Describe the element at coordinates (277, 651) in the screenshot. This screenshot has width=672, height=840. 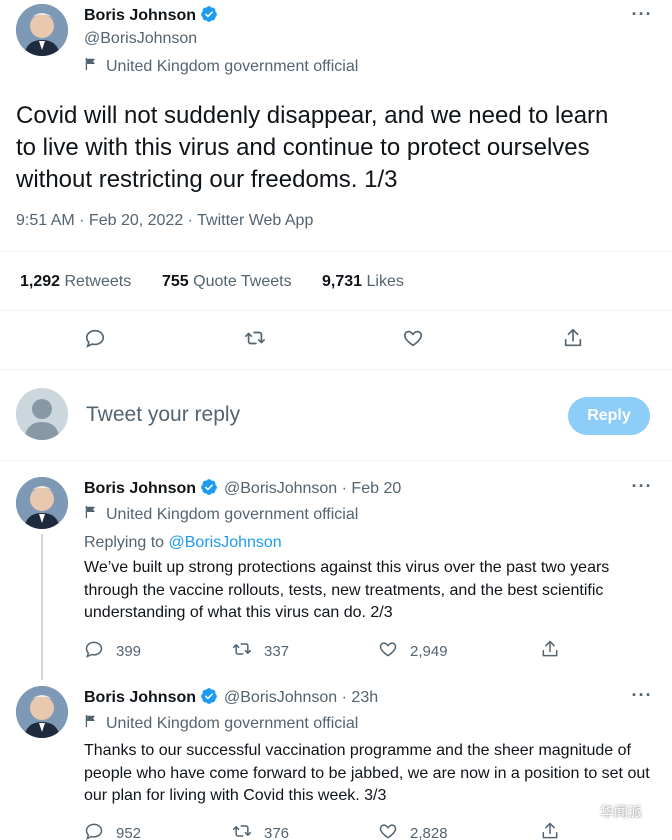
I see `retweet-count: 337` at that location.